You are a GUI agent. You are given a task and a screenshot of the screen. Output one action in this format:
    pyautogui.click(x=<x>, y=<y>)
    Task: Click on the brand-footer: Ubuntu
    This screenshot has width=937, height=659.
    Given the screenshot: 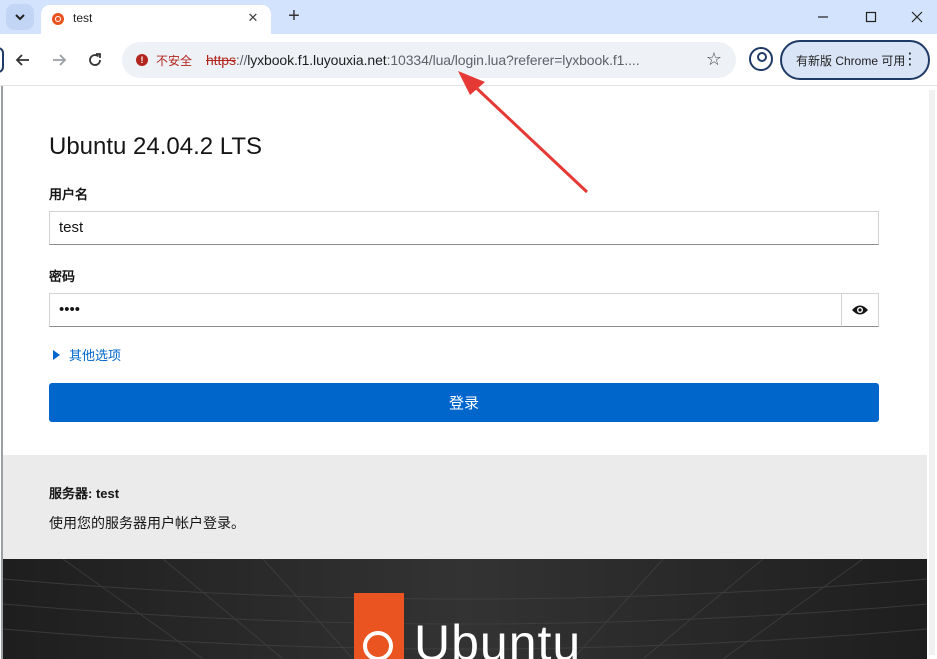 What is the action you would take?
    pyautogui.click(x=465, y=609)
    